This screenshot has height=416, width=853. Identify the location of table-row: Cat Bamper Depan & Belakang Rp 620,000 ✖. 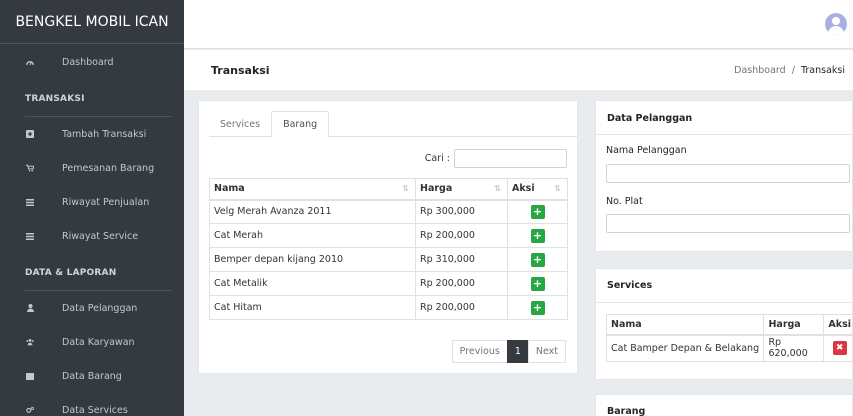
(729, 348).